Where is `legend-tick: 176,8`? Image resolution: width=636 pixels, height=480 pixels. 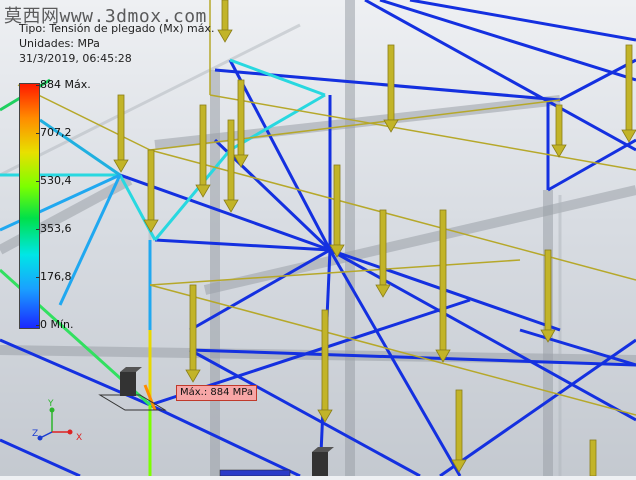
legend-tick: 176,8 is located at coordinates (54, 276).